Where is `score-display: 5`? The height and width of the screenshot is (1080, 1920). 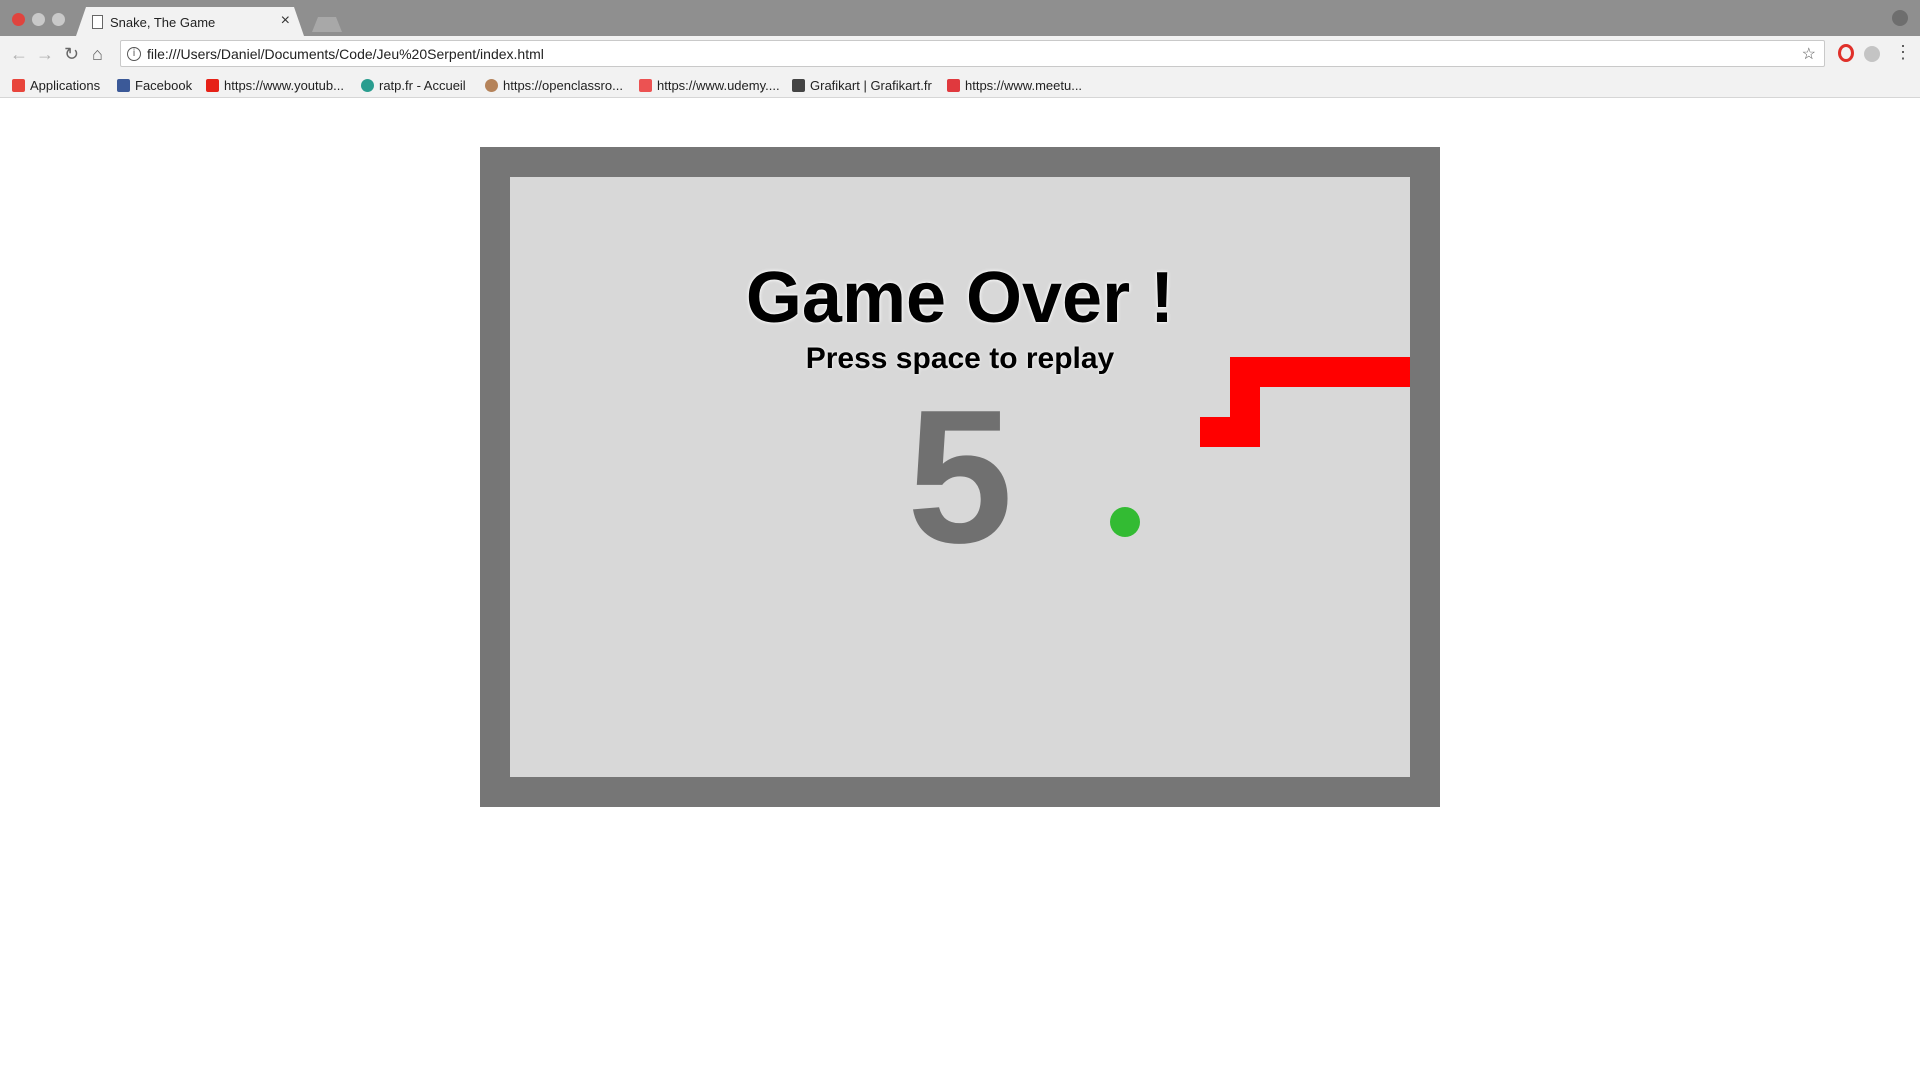
score-display: 5 is located at coordinates (960, 477).